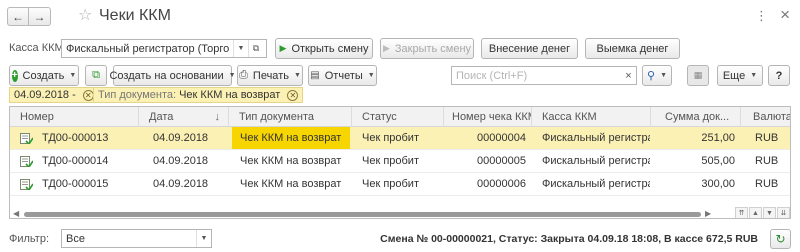  Describe the element at coordinates (755, 212) in the screenshot. I see `scroll-up-icon: ▲` at that location.